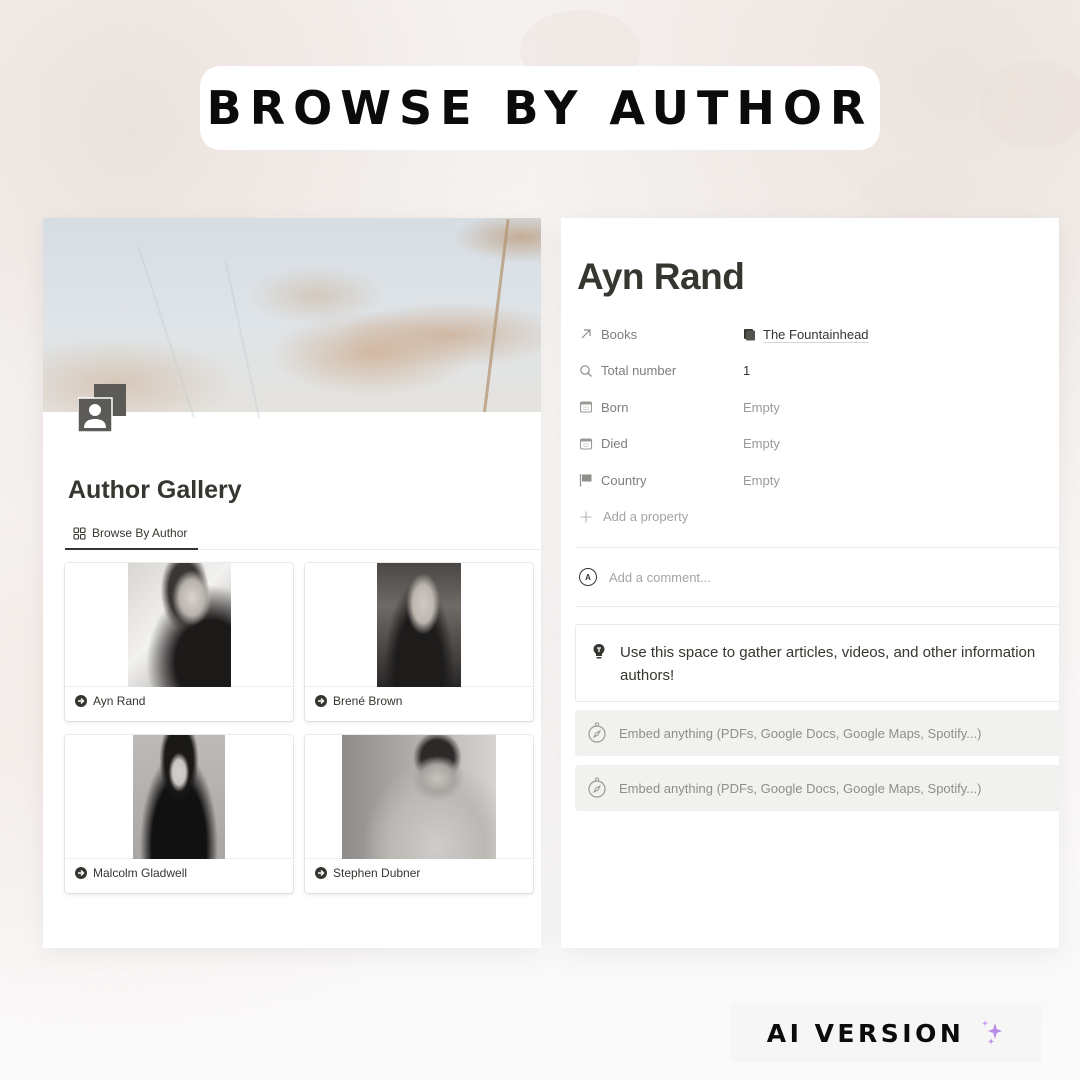 The image size is (1080, 1080). I want to click on rollup-search-icon, so click(586, 370).